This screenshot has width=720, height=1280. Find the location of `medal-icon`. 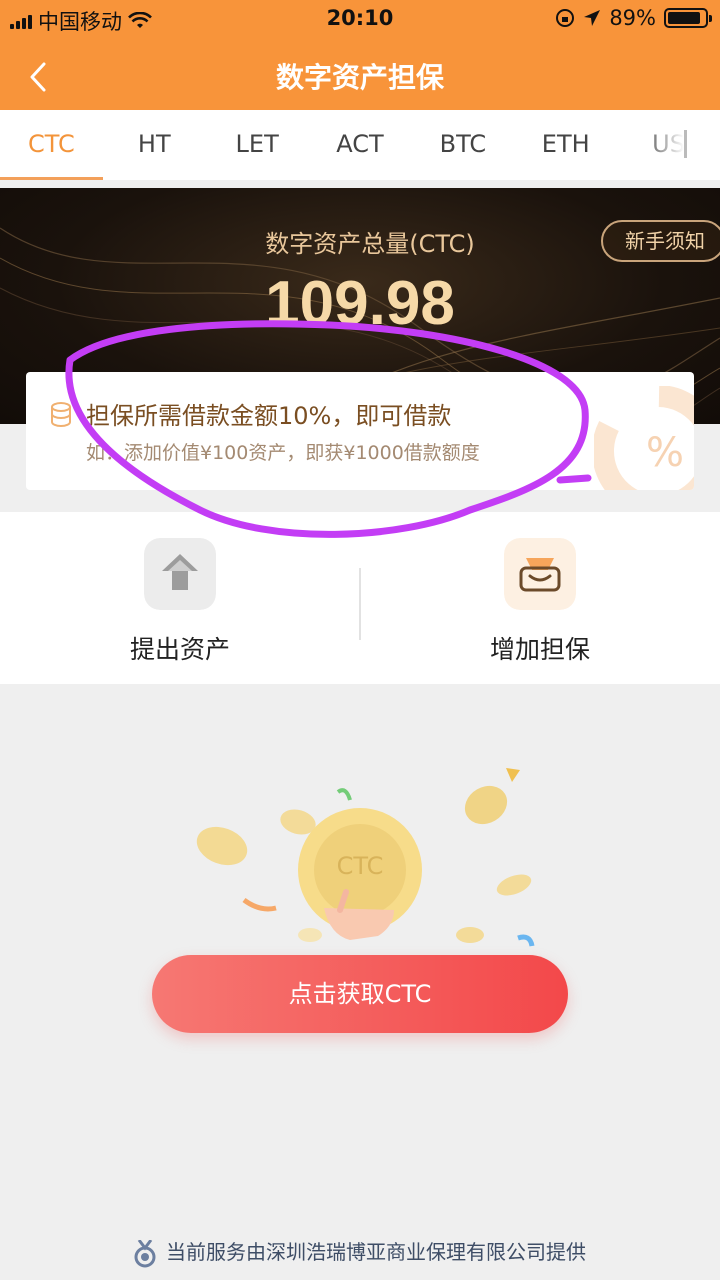

medal-icon is located at coordinates (145, 1253).